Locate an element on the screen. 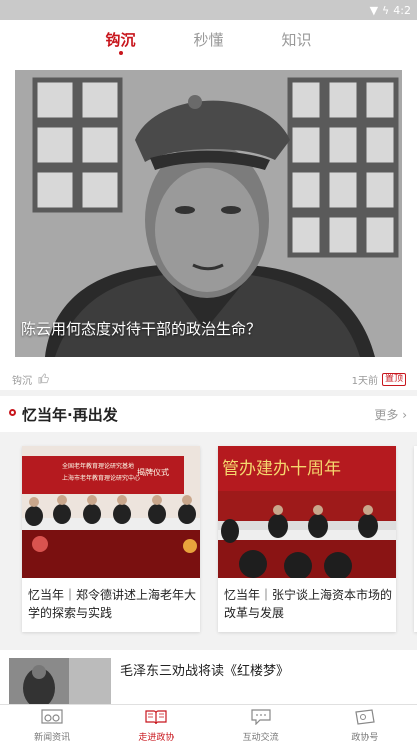 The image size is (417, 744). tab-gouchen: 钩沉 is located at coordinates (121, 40).